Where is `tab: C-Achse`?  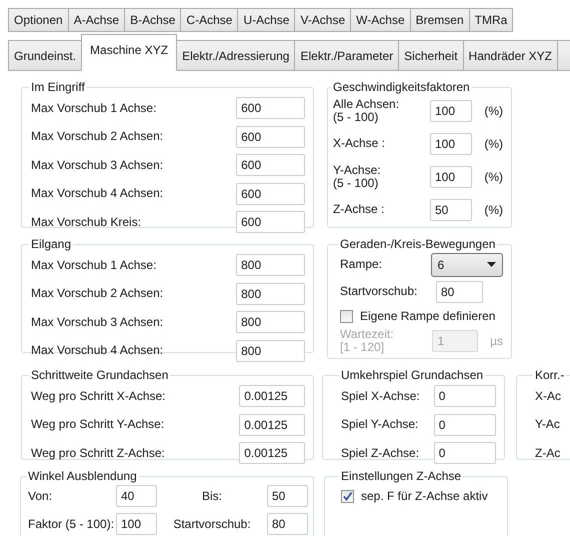
tab: C-Achse is located at coordinates (209, 20).